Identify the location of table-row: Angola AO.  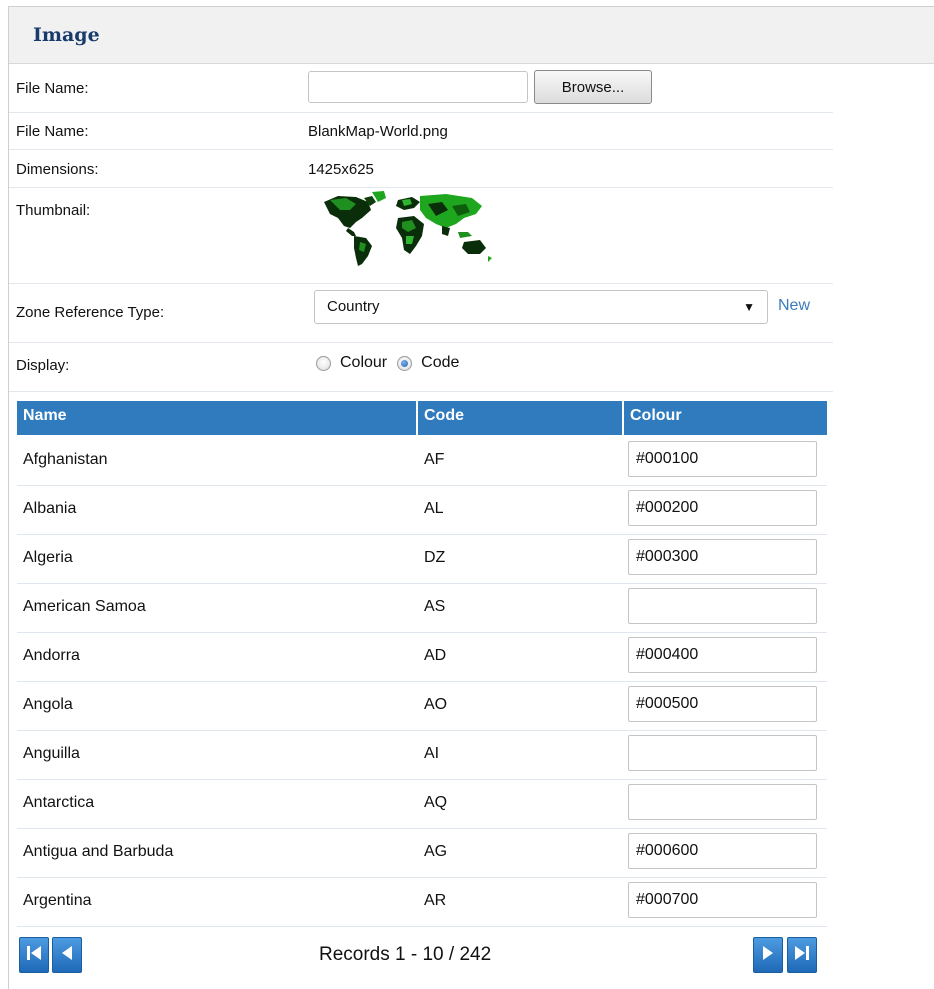
(422, 706).